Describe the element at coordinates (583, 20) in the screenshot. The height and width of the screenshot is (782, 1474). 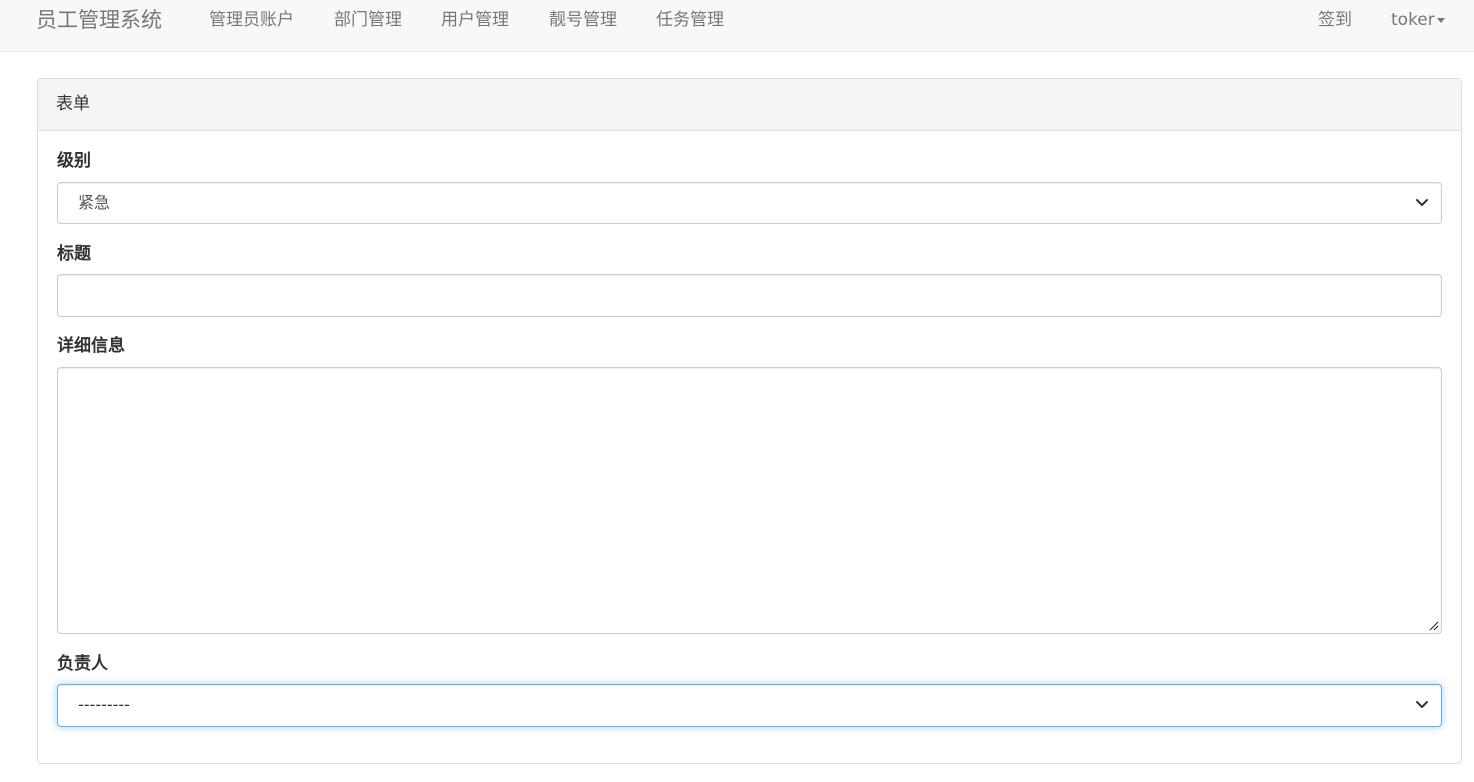
I see `nav-item-pretty-numbers: 靓号管理` at that location.